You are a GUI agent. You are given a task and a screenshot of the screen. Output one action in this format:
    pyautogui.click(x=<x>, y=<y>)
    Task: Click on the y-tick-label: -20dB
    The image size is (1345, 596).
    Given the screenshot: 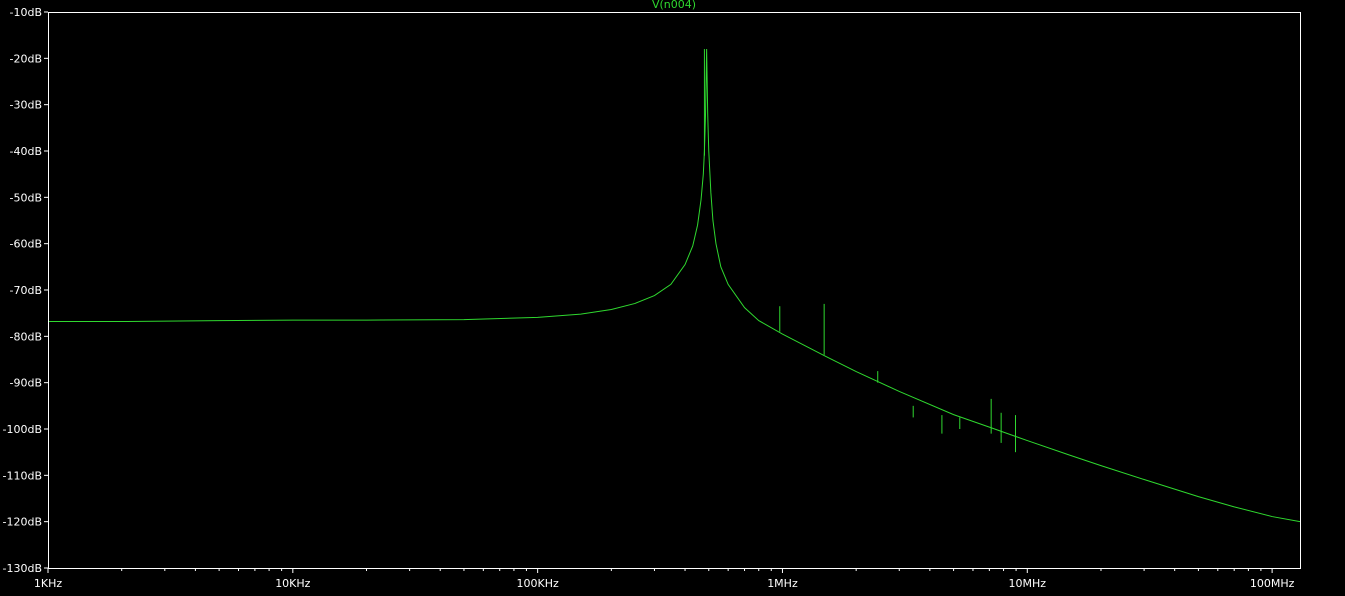 What is the action you would take?
    pyautogui.click(x=26, y=58)
    